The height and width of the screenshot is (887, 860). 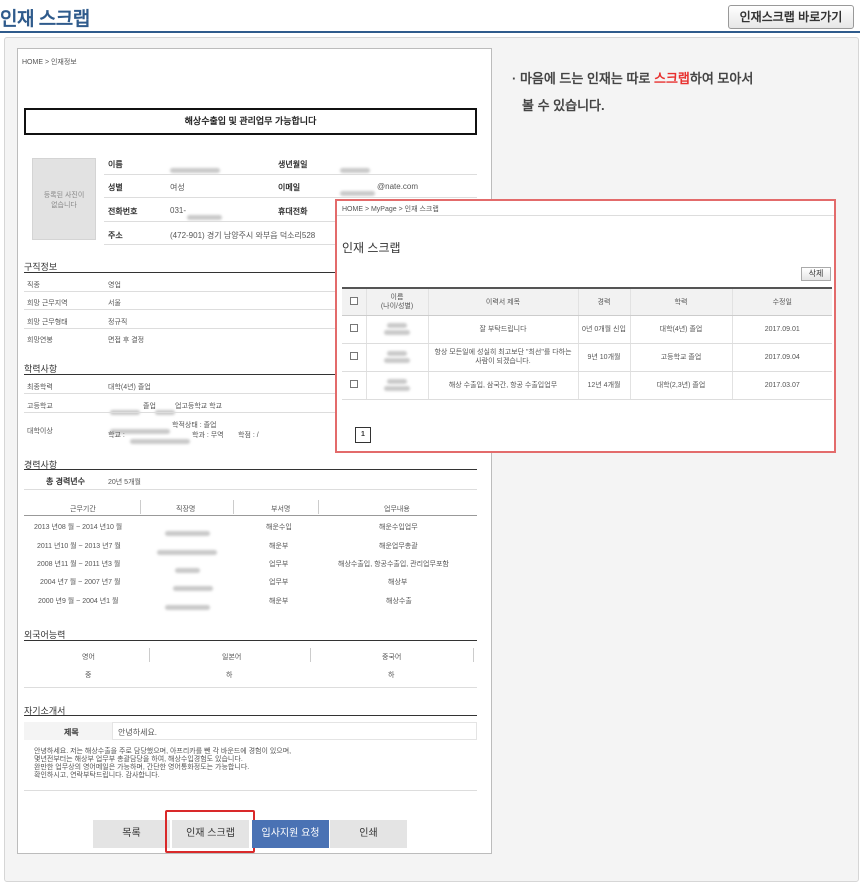 What do you see at coordinates (397, 509) in the screenshot?
I see `career-header-task: 업무내용` at bounding box center [397, 509].